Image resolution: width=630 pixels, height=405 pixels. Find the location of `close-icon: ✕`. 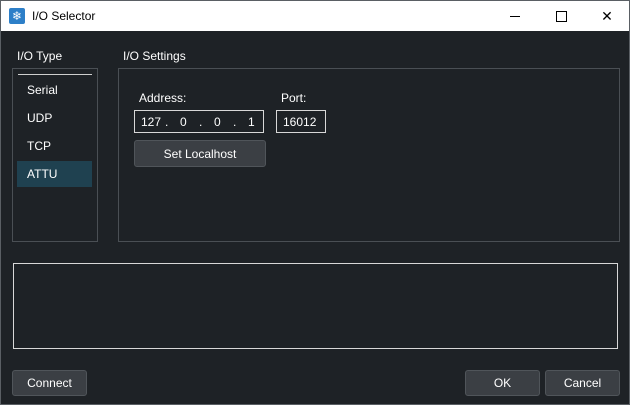

close-icon: ✕ is located at coordinates (607, 15).